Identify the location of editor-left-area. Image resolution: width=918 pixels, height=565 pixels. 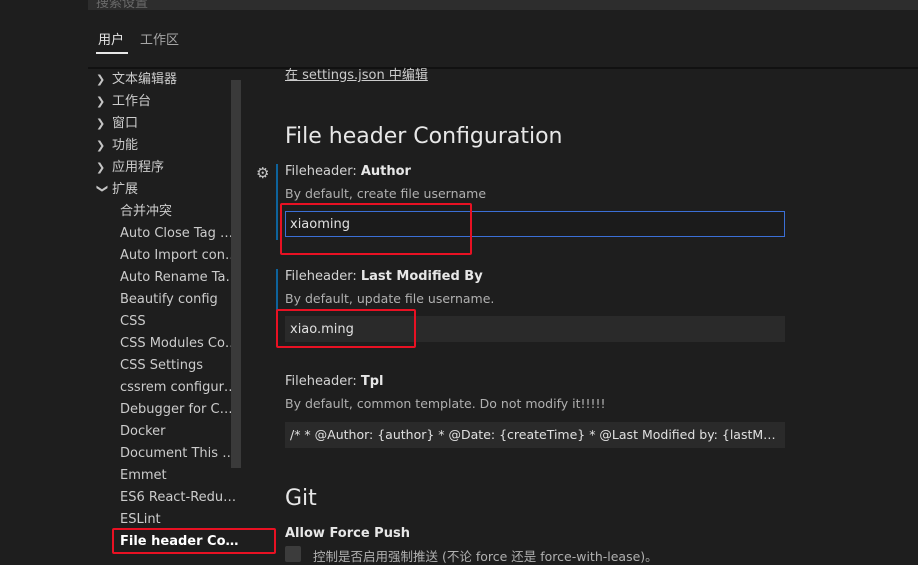
(44, 278).